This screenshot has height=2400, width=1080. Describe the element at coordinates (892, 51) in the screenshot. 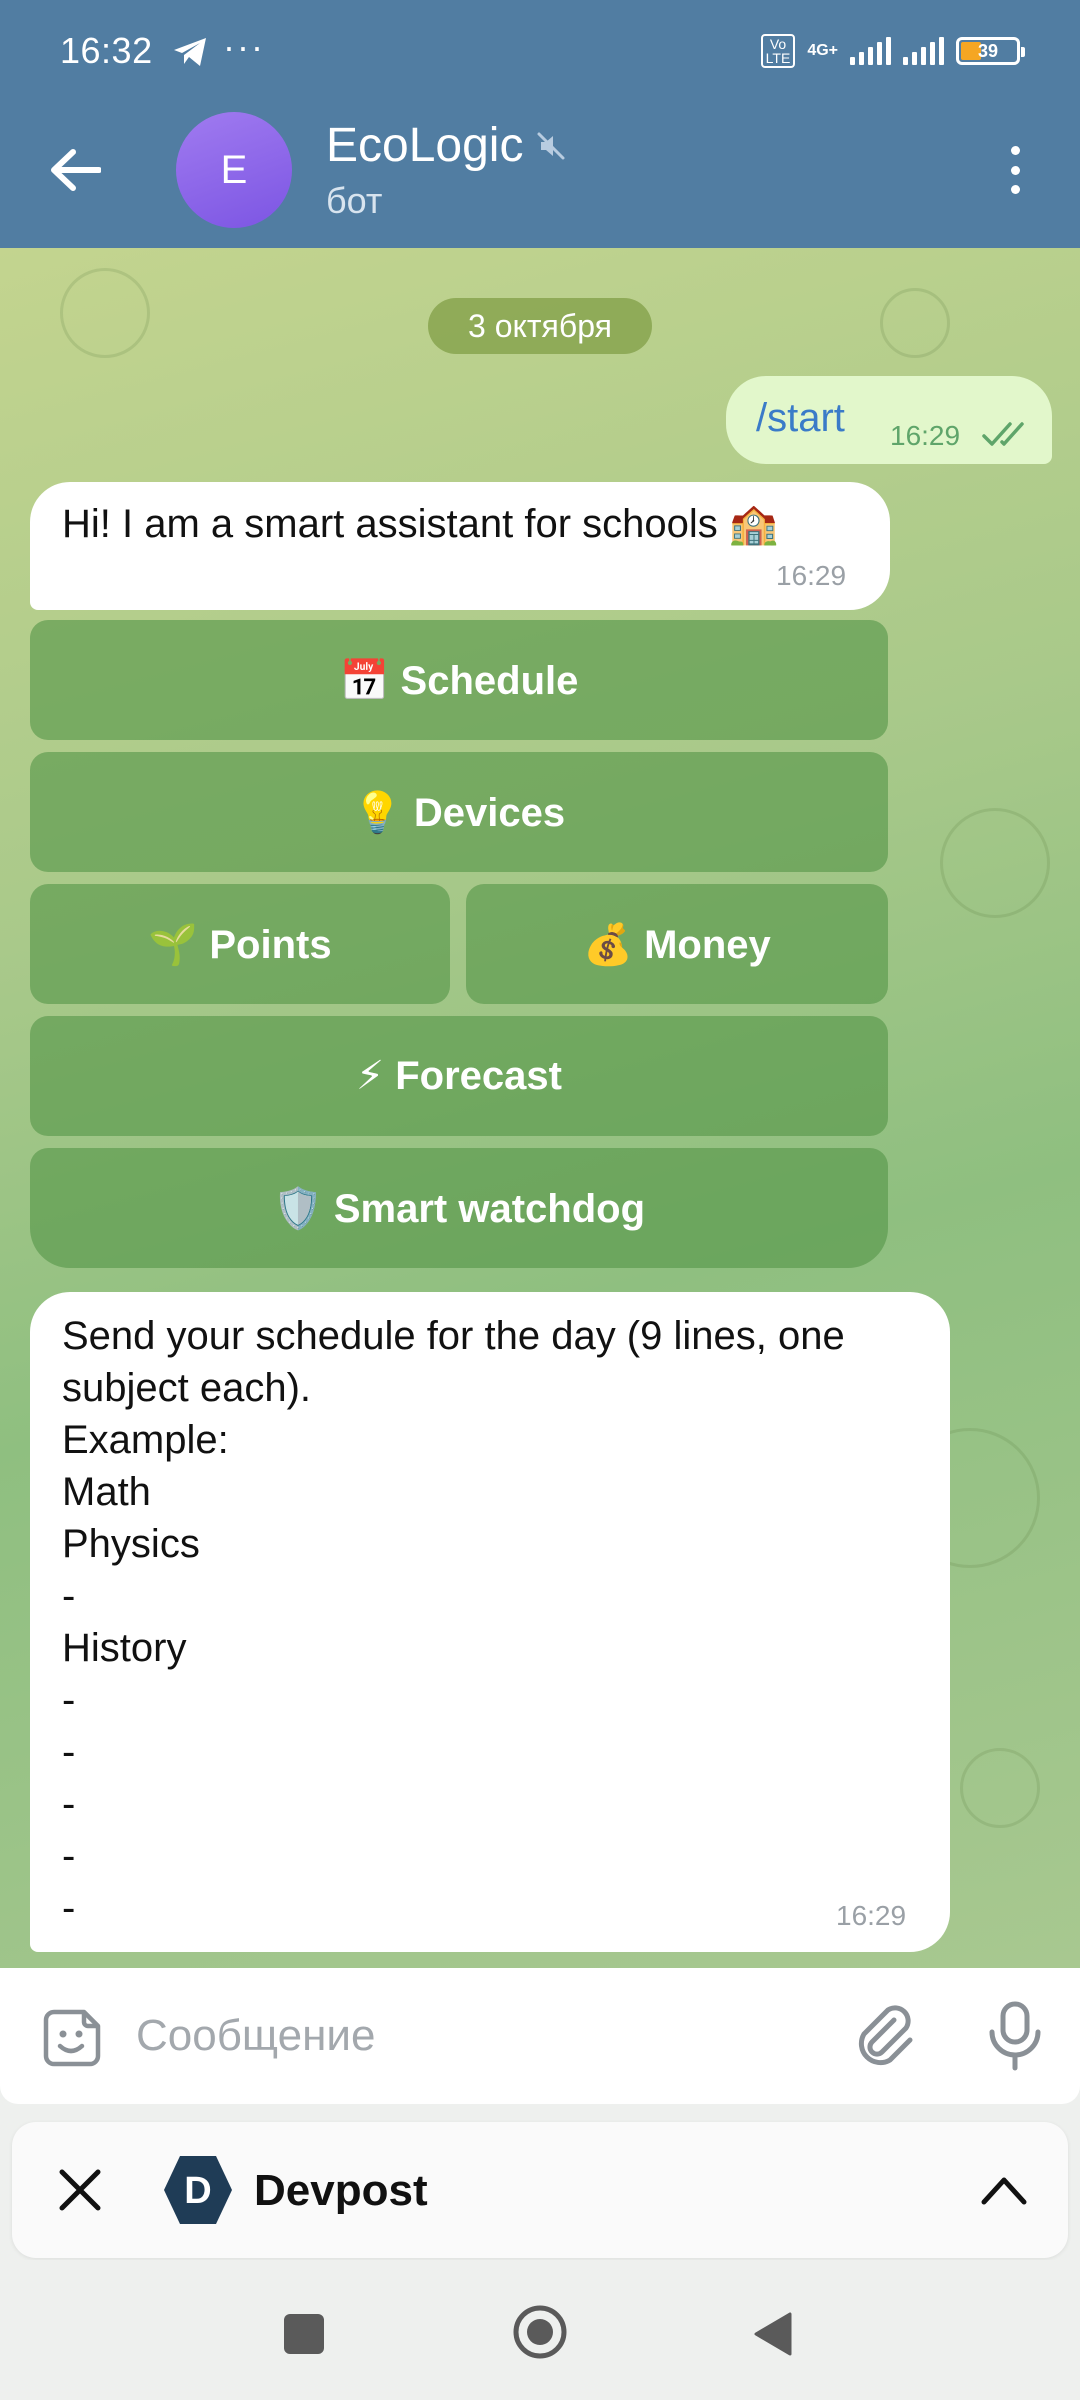

I see `status-icons: Vo LTE 4G+ 39` at that location.